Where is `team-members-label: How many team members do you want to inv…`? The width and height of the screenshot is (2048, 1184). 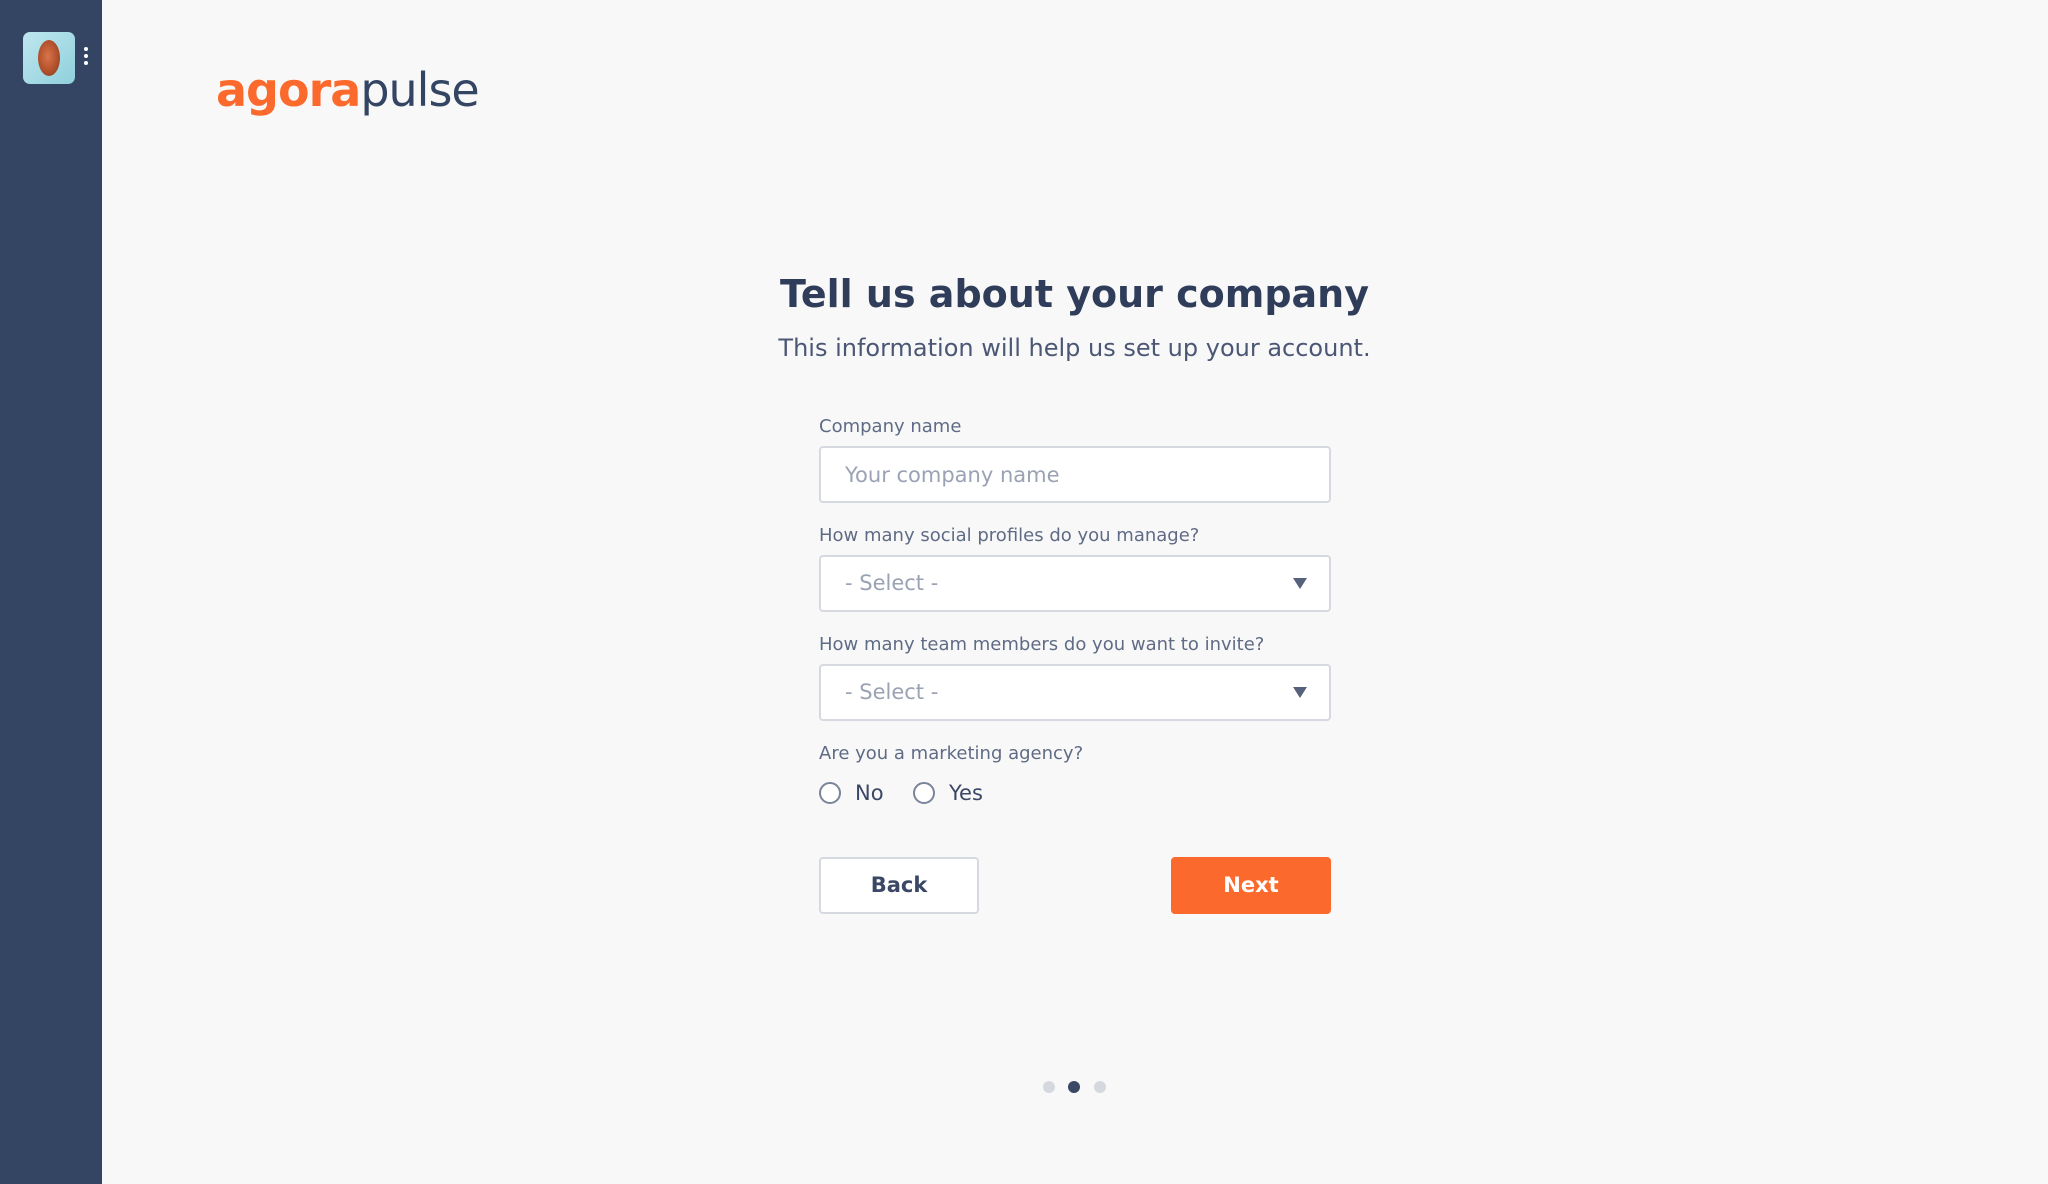 team-members-label: How many team members do you want to inv… is located at coordinates (1042, 644).